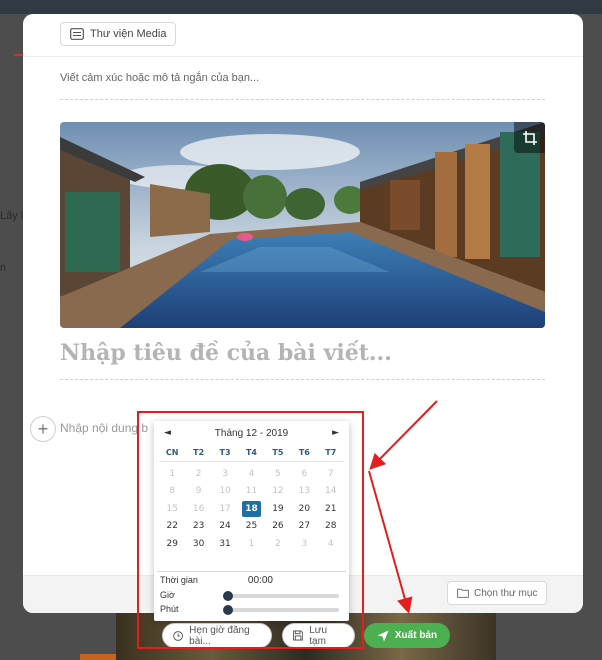 The height and width of the screenshot is (660, 602). What do you see at coordinates (281, 610) in the screenshot?
I see `minute-slider` at bounding box center [281, 610].